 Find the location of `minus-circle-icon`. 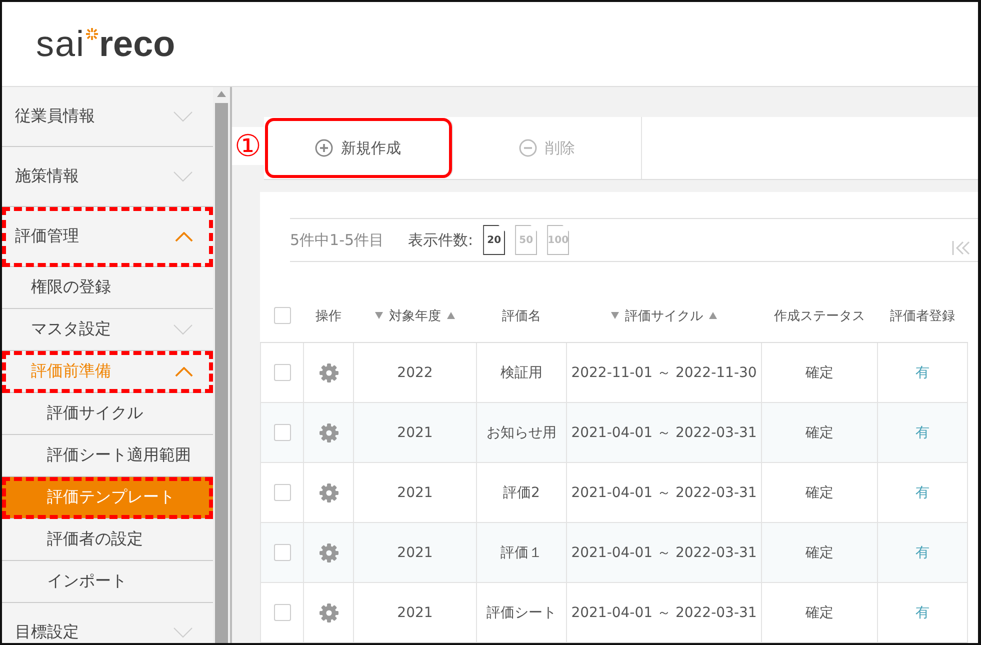

minus-circle-icon is located at coordinates (528, 148).